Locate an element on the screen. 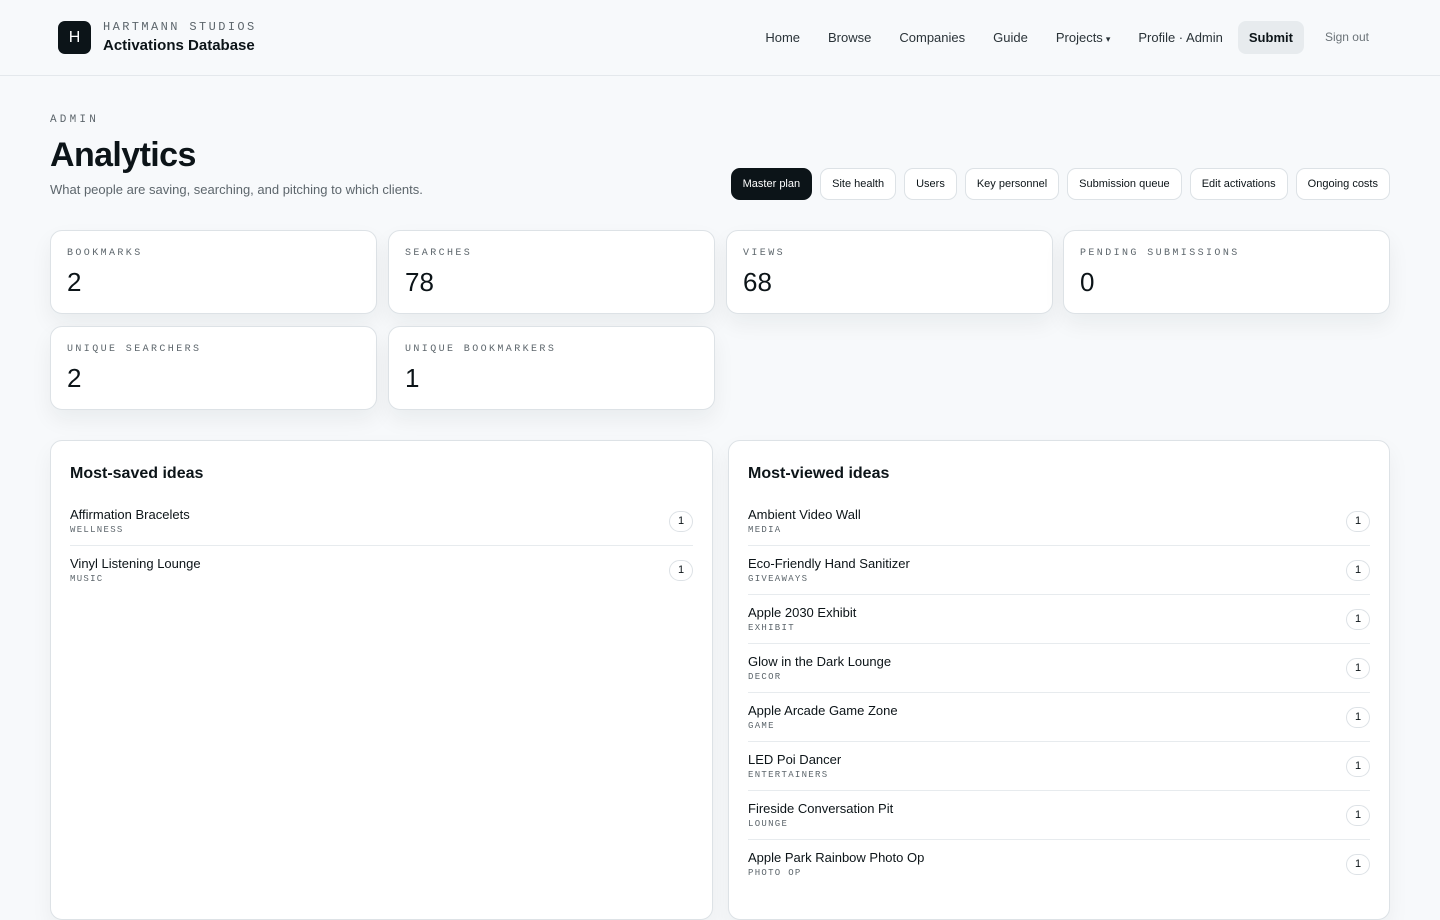 This screenshot has width=1440, height=920. nav-profile: Profile · Admin is located at coordinates (1180, 37).